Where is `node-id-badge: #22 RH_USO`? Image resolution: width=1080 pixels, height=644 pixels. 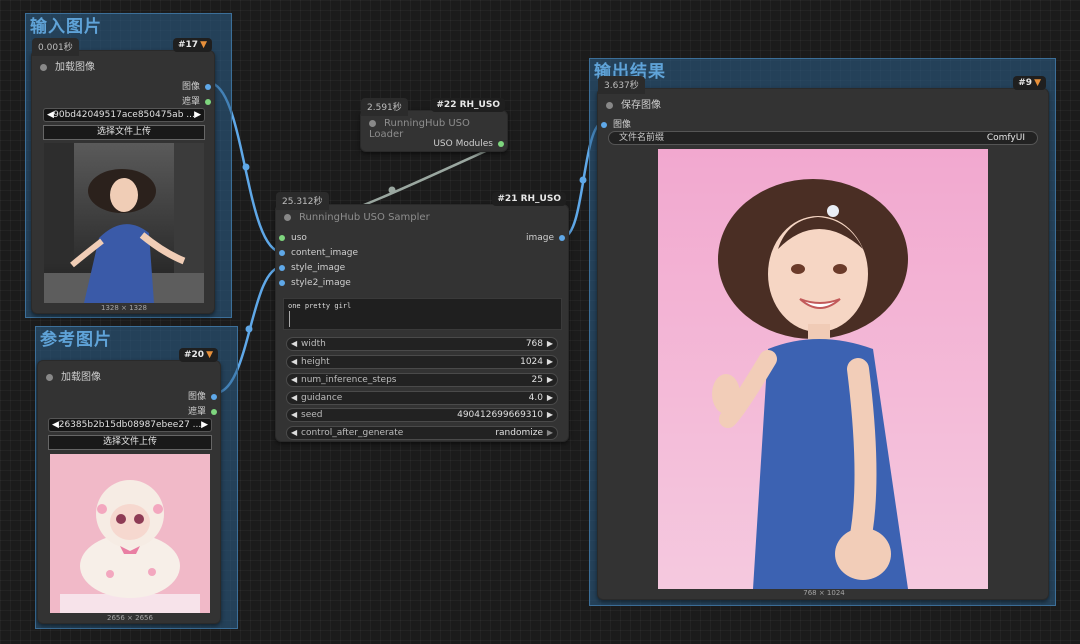 node-id-badge: #22 RH_USO is located at coordinates (468, 105).